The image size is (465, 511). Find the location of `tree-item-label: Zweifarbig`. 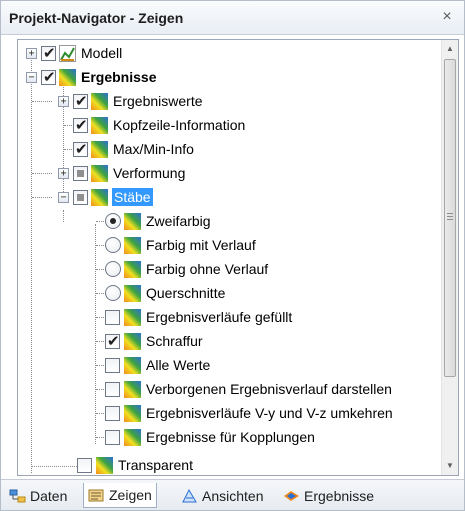

tree-item-label: Zweifarbig is located at coordinates (178, 221).